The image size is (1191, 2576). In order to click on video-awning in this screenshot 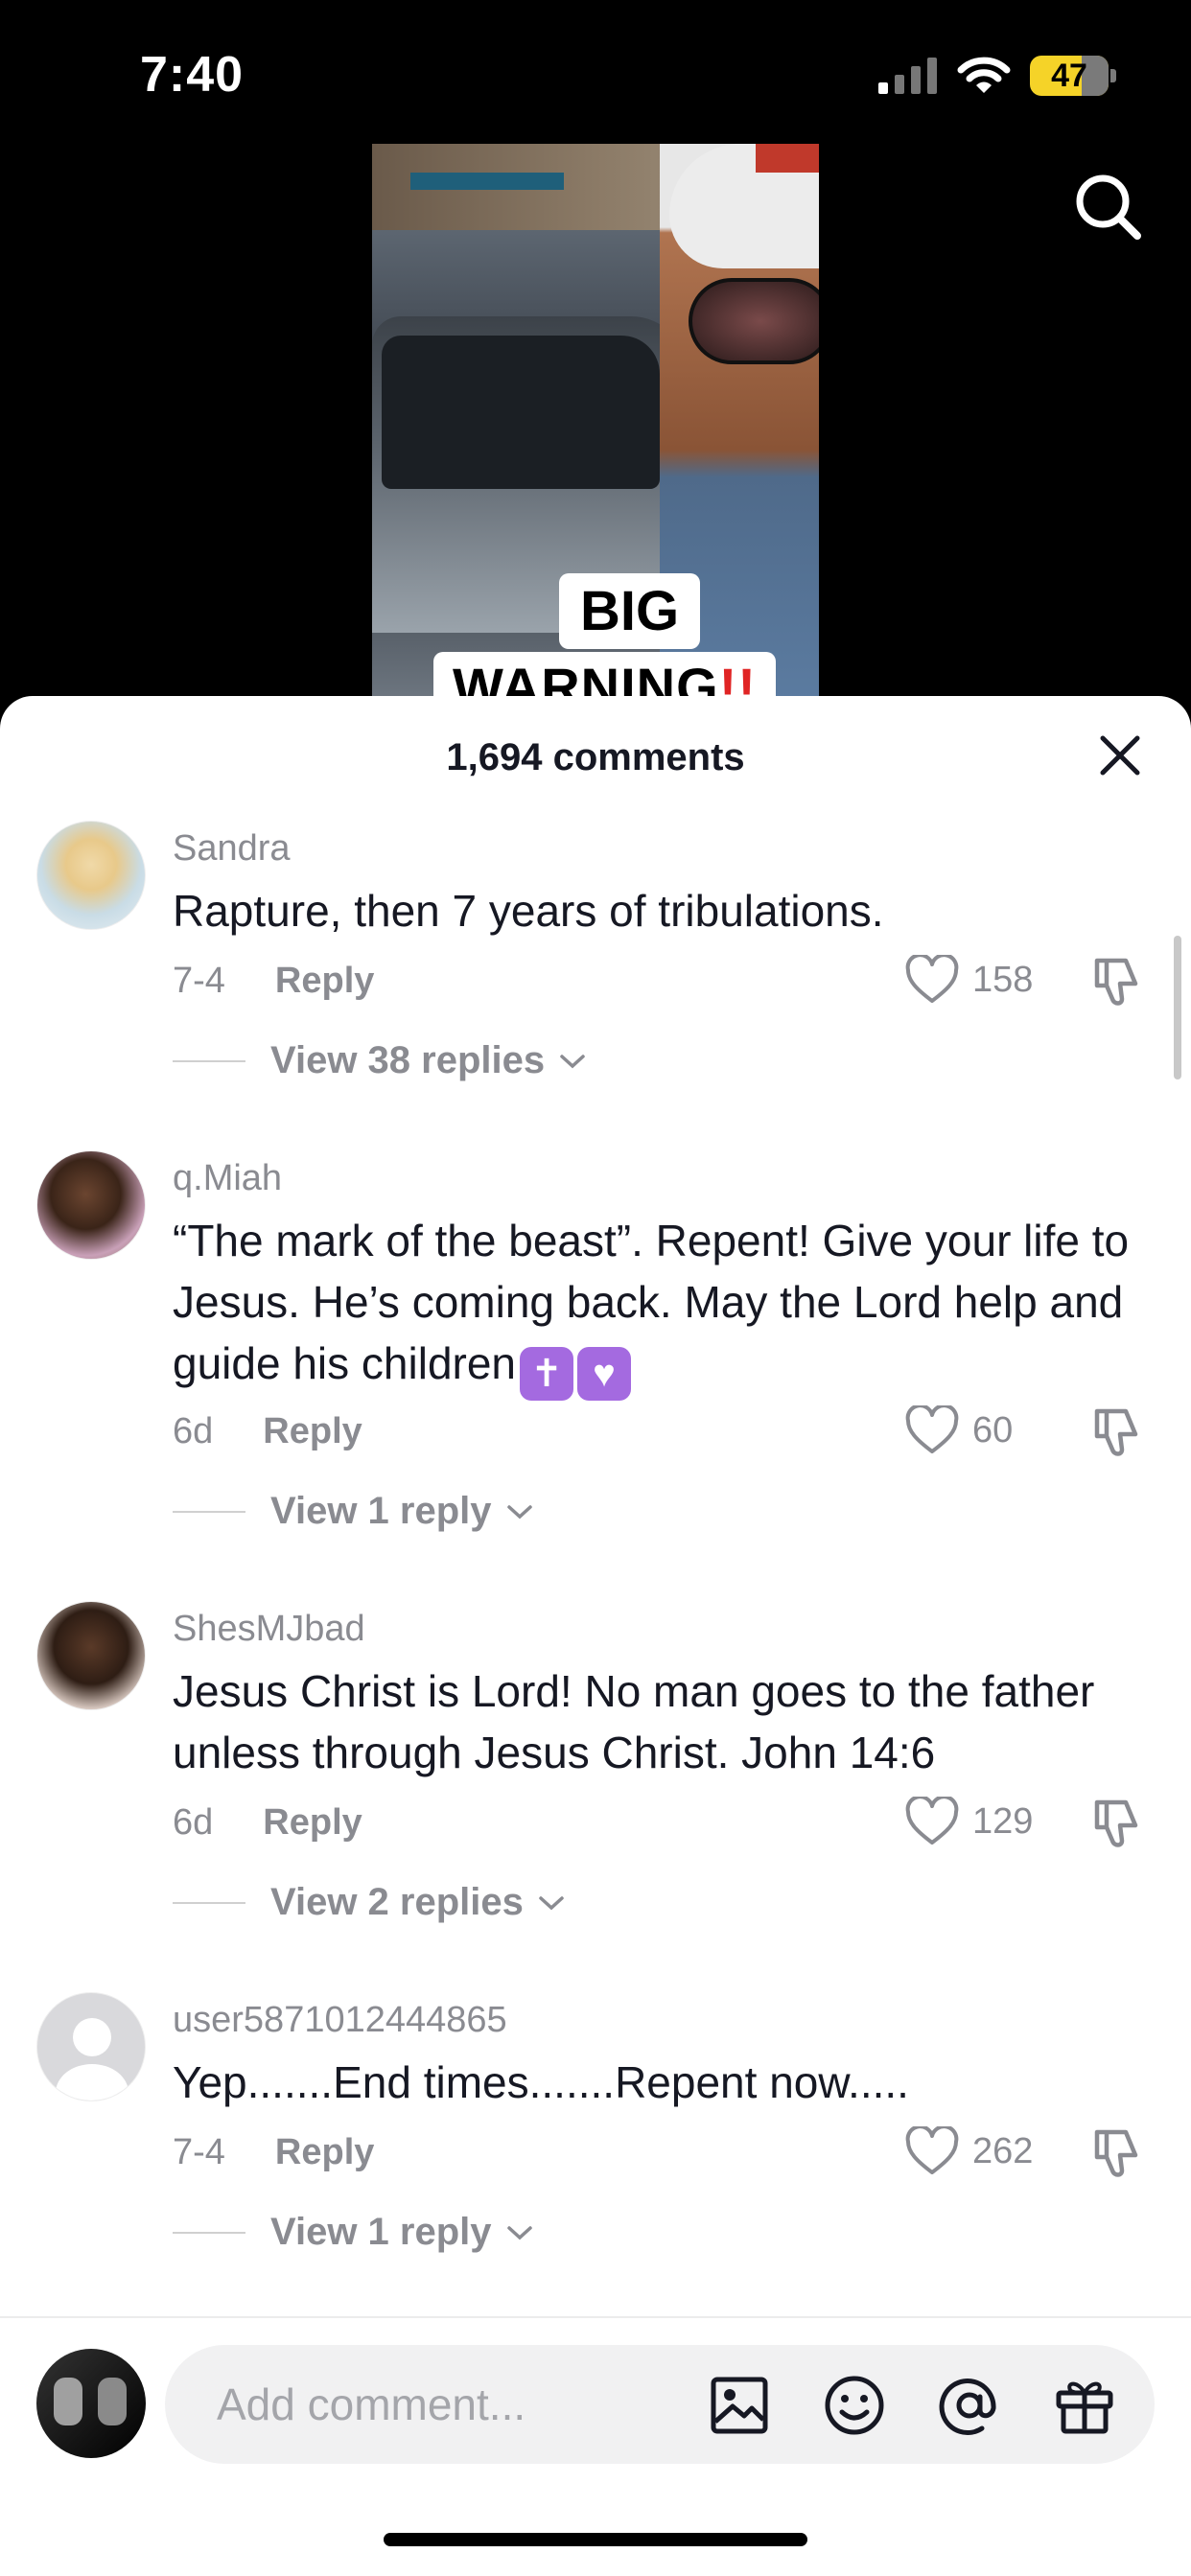, I will do `click(487, 182)`.